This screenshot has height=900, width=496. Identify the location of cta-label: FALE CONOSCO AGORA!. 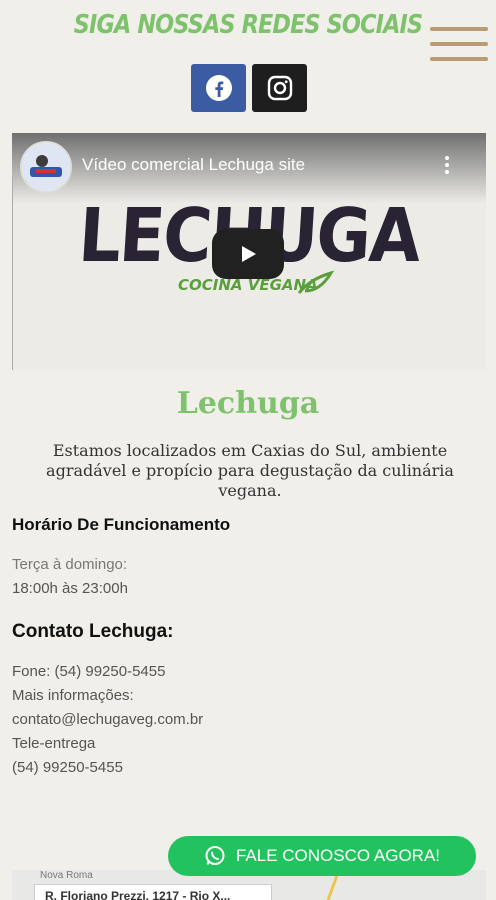
(338, 855).